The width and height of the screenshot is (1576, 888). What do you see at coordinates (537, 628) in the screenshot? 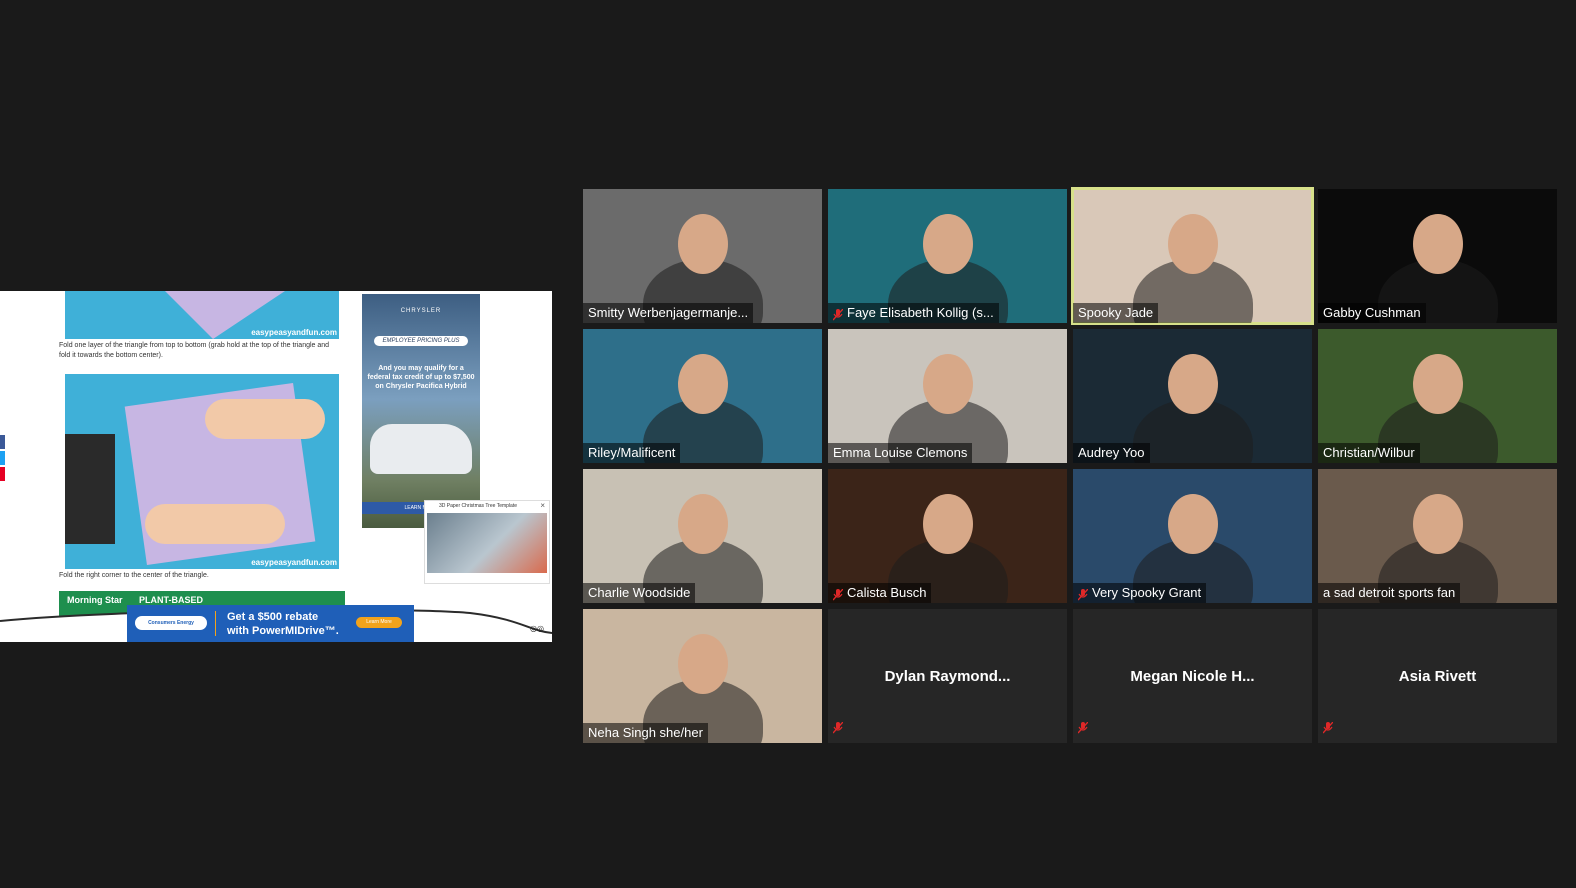
I see `ad-info-icon: ◎◎` at bounding box center [537, 628].